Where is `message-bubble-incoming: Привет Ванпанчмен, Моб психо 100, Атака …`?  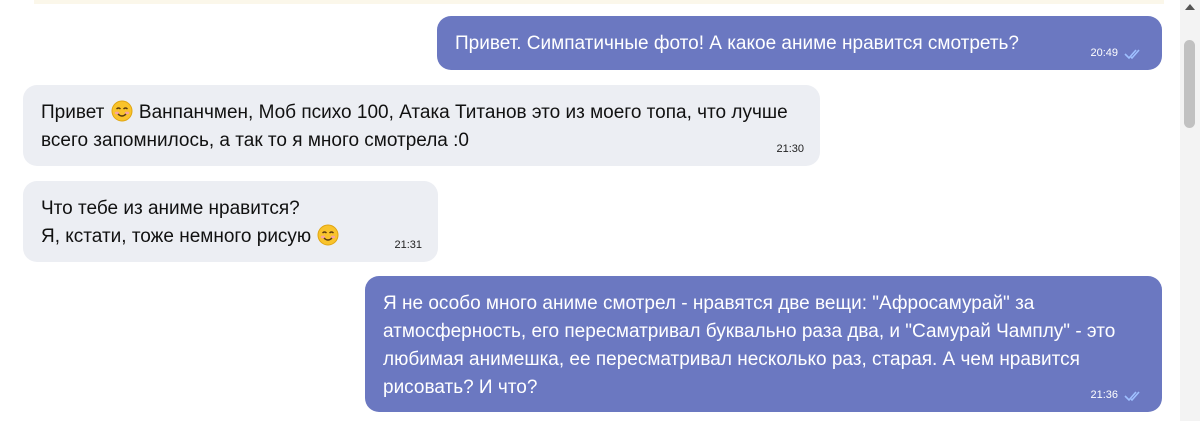
message-bubble-incoming: Привет Ванпанчмен, Моб психо 100, Атака … is located at coordinates (421, 125).